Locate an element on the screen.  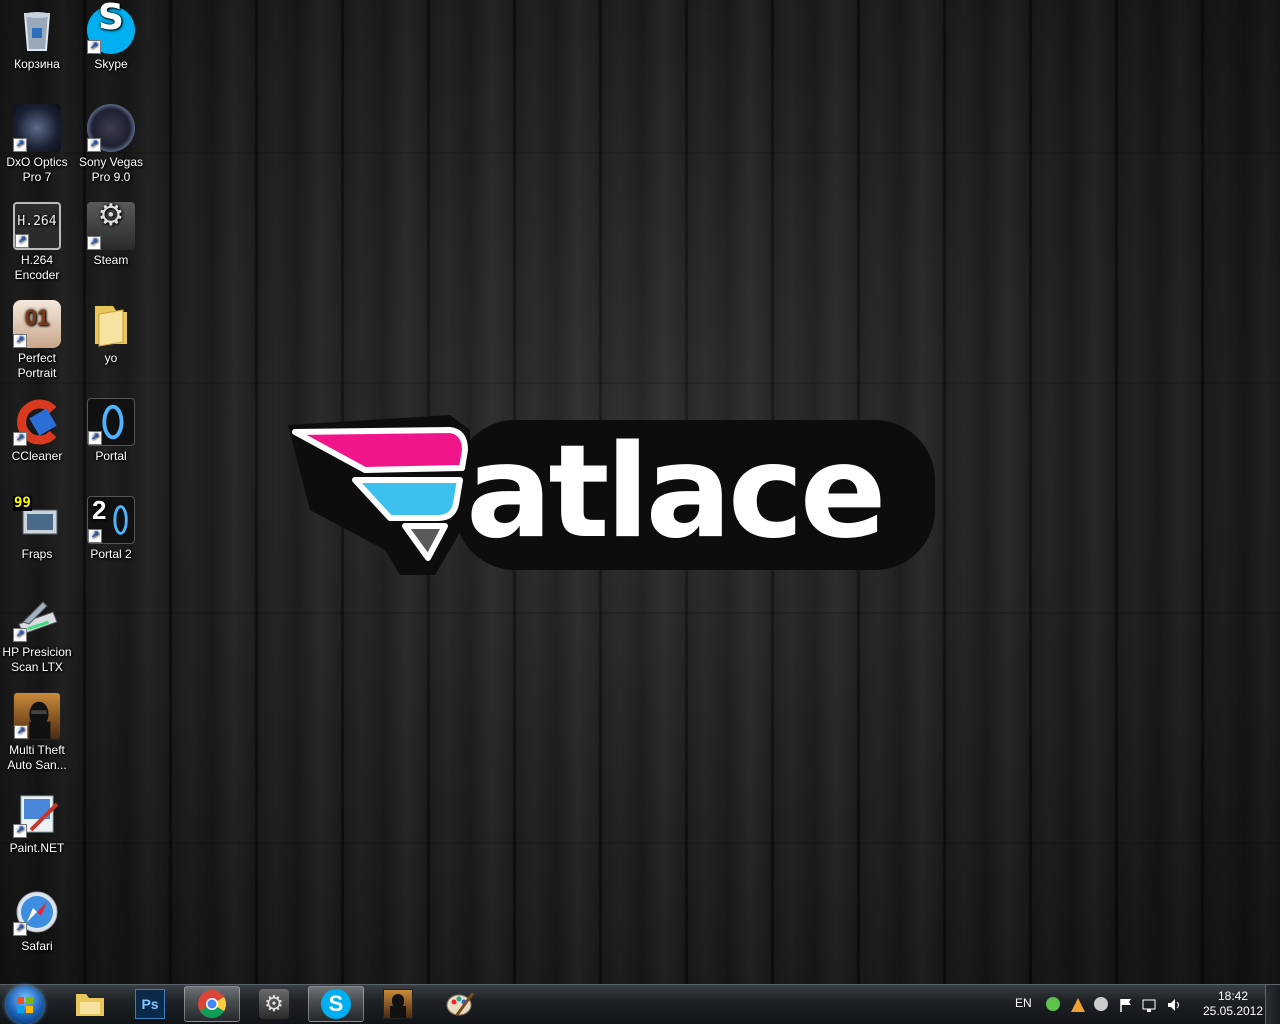
taskbar-steam: ⚙ is located at coordinates (274, 1004).